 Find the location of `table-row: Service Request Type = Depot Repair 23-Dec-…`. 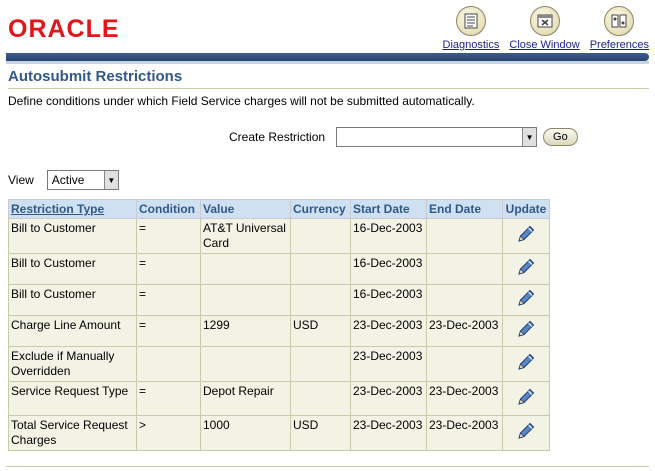

table-row: Service Request Type = Depot Repair 23-Dec-… is located at coordinates (279, 398).